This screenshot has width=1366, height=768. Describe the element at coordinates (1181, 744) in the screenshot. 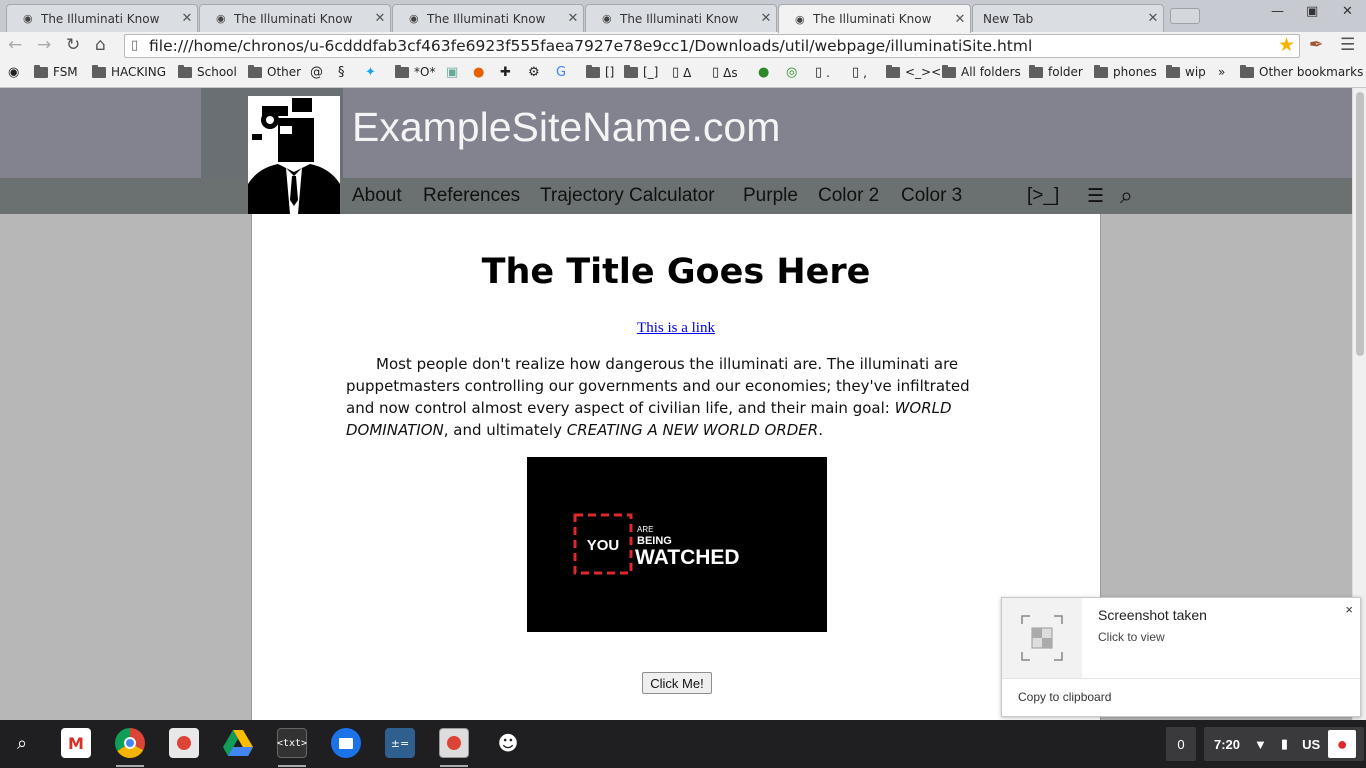

I see `notification-count-badge: 0` at that location.